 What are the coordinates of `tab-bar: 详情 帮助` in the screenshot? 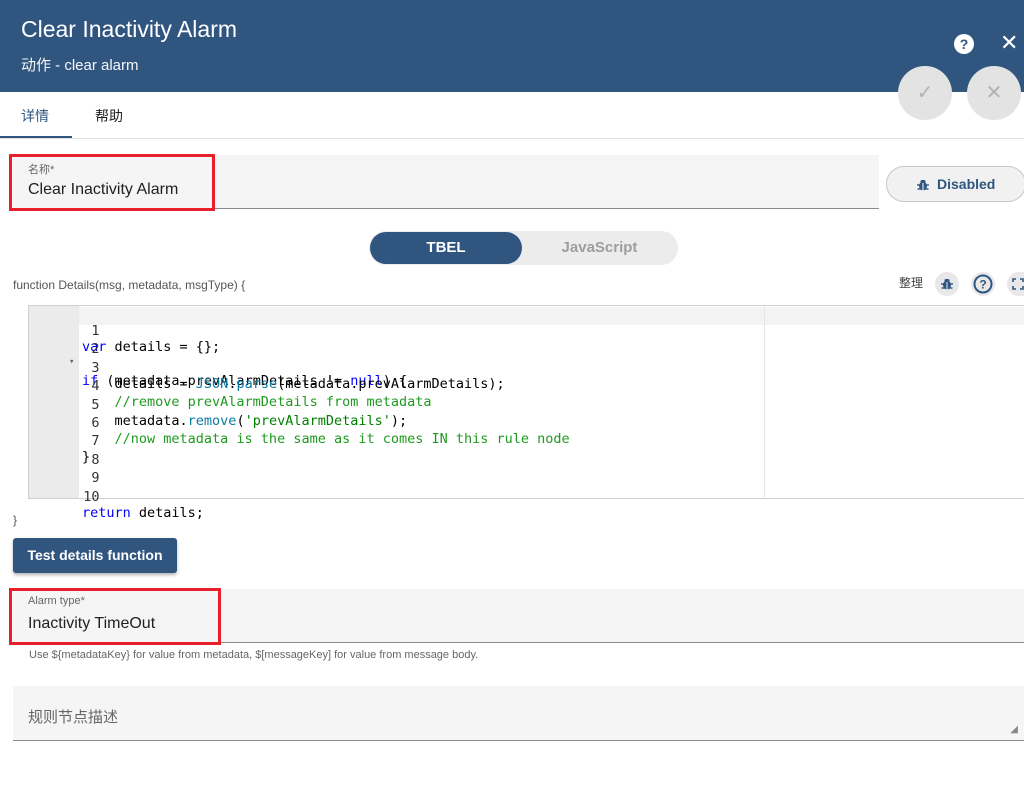 It's located at (512, 115).